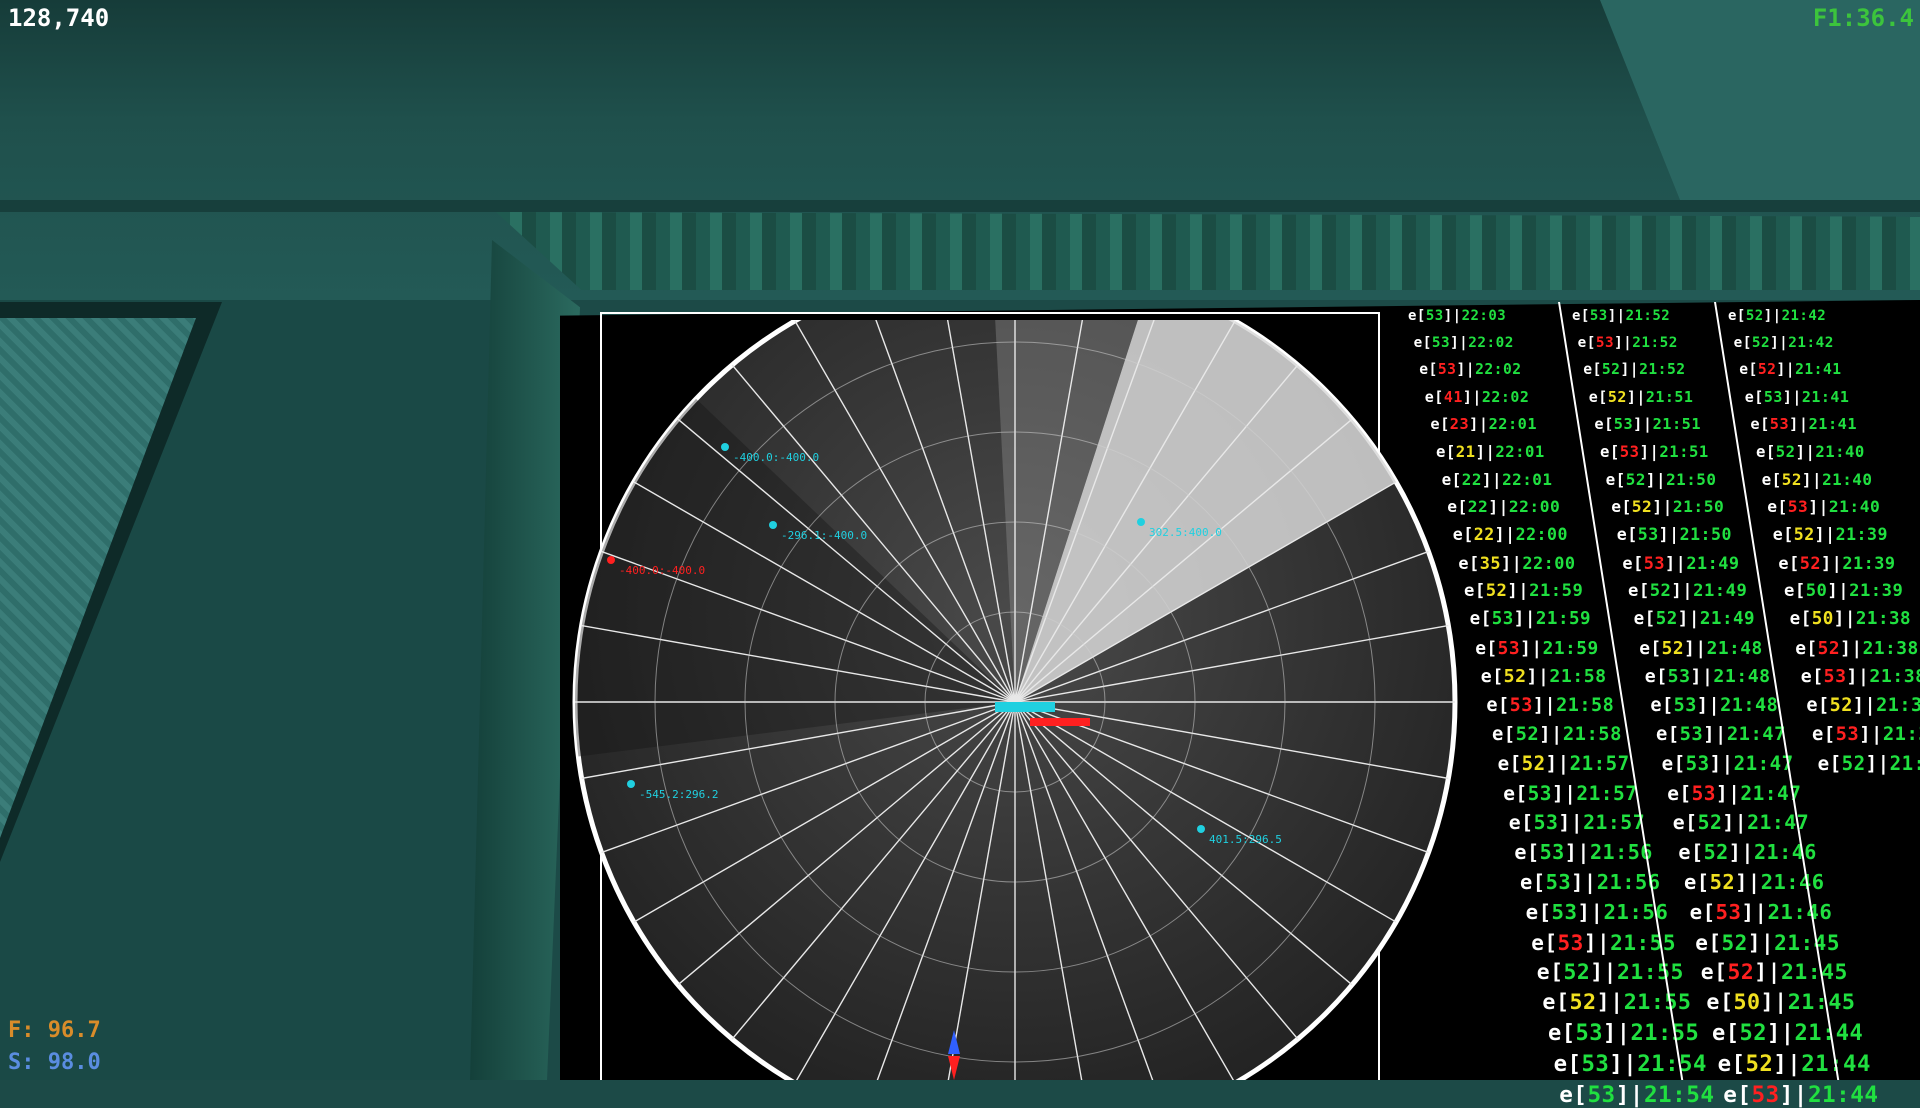 The image size is (1920, 1108). Describe the element at coordinates (1850, 619) in the screenshot. I see `log-entry: e[50]|21:38` at that location.